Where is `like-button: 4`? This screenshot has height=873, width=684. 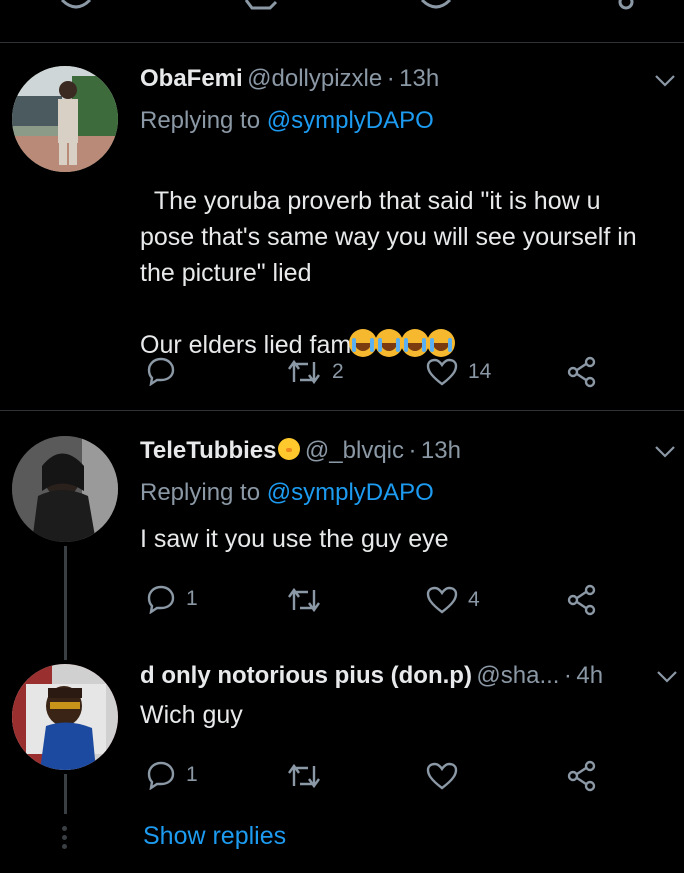
like-button: 4 is located at coordinates (453, 600).